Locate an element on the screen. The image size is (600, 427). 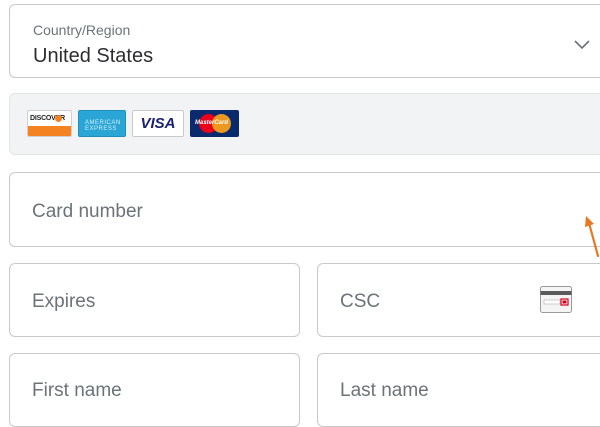
last-name-placeholder: Last name is located at coordinates (384, 390).